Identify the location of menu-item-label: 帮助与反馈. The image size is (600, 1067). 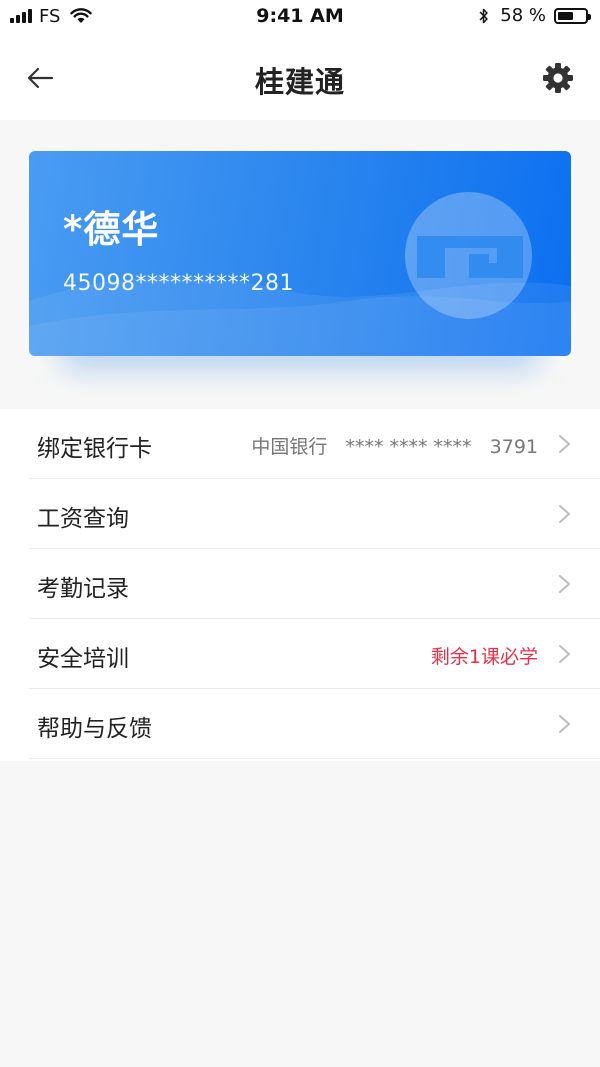
(94, 729).